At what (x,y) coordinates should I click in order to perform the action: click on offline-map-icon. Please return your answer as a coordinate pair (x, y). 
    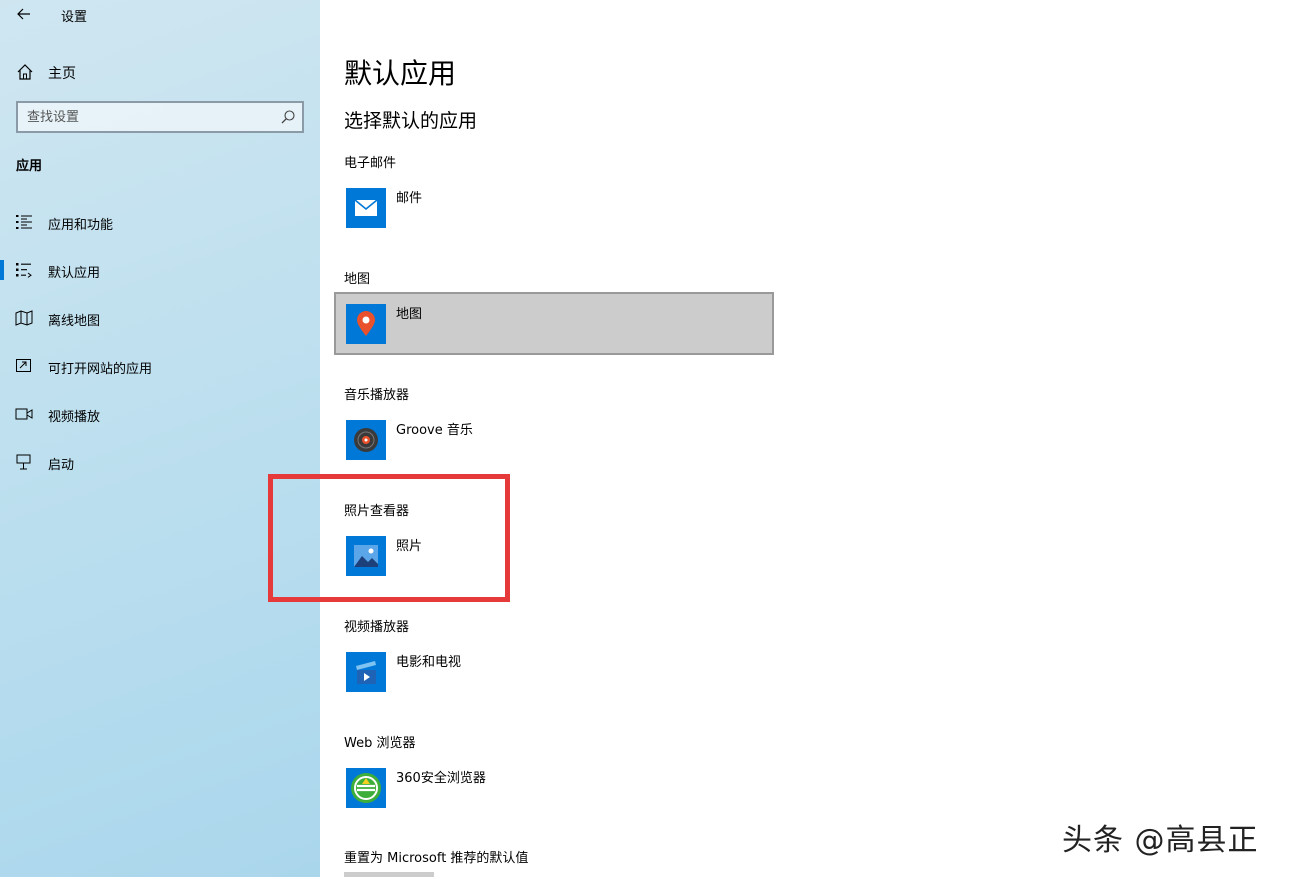
    Looking at the image, I should click on (24, 318).